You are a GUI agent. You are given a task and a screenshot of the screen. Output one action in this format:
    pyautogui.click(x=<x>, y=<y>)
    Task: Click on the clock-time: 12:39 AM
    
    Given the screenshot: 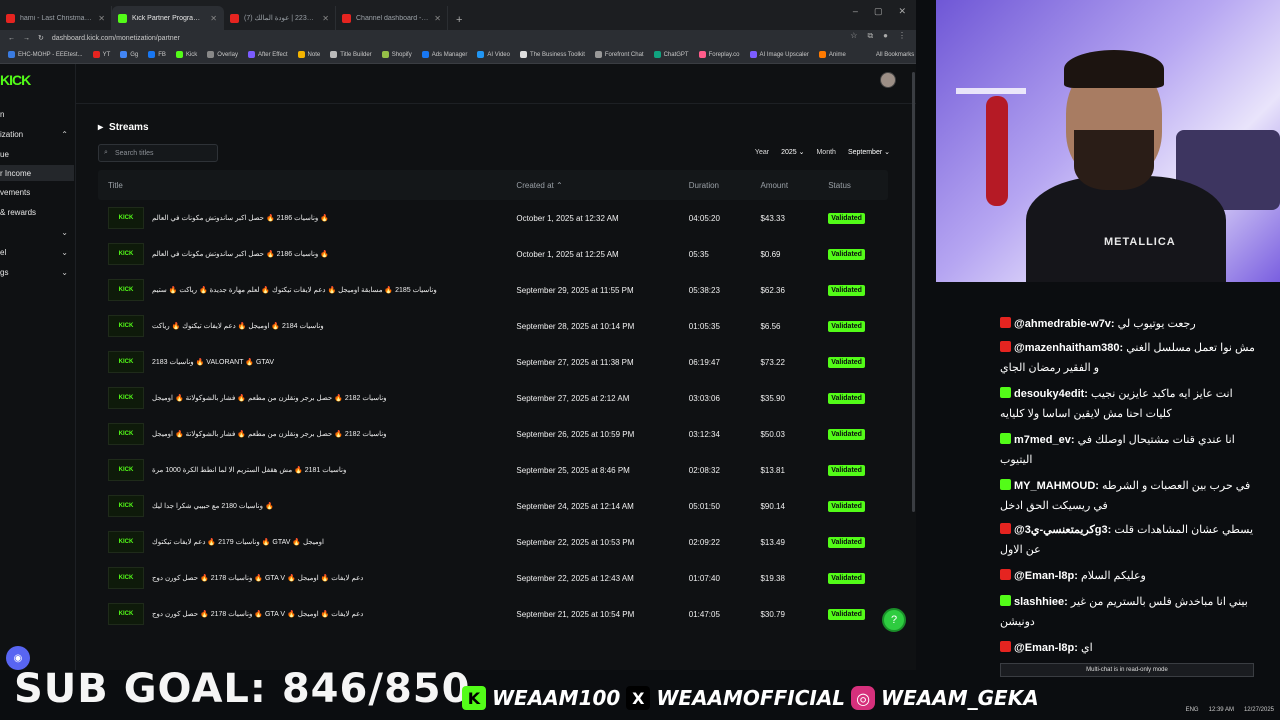 What is the action you would take?
    pyautogui.click(x=1221, y=710)
    